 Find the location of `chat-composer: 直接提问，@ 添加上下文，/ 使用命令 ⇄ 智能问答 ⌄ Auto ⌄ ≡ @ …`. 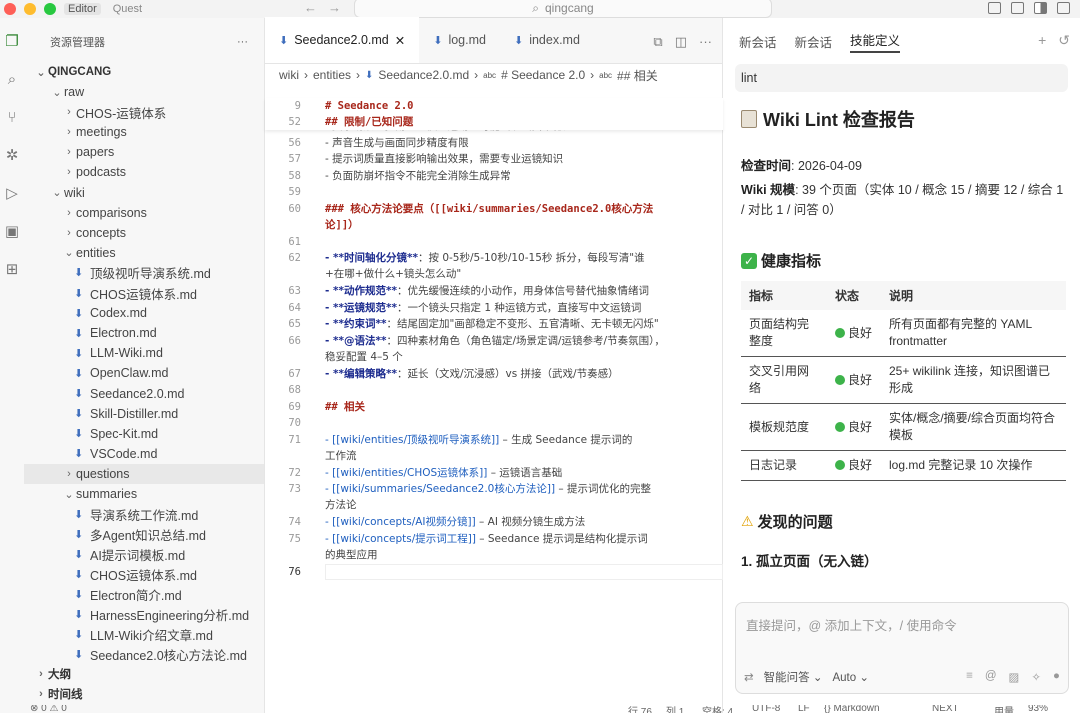

chat-composer: 直接提问，@ 添加上下文，/ 使用命令 ⇄ 智能问答 ⌄ Auto ⌄ ≡ @ … is located at coordinates (902, 648).